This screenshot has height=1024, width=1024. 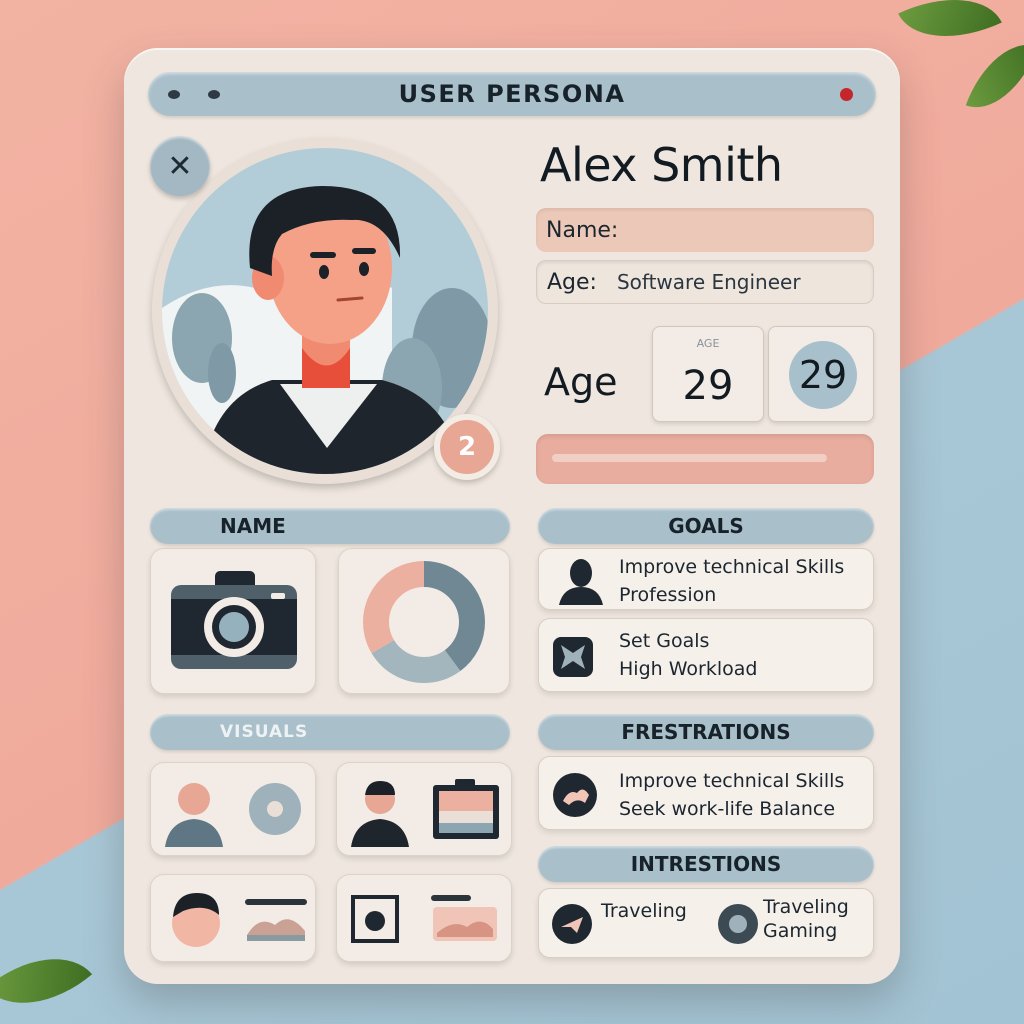 What do you see at coordinates (275, 809) in the screenshot?
I see `record-icon` at bounding box center [275, 809].